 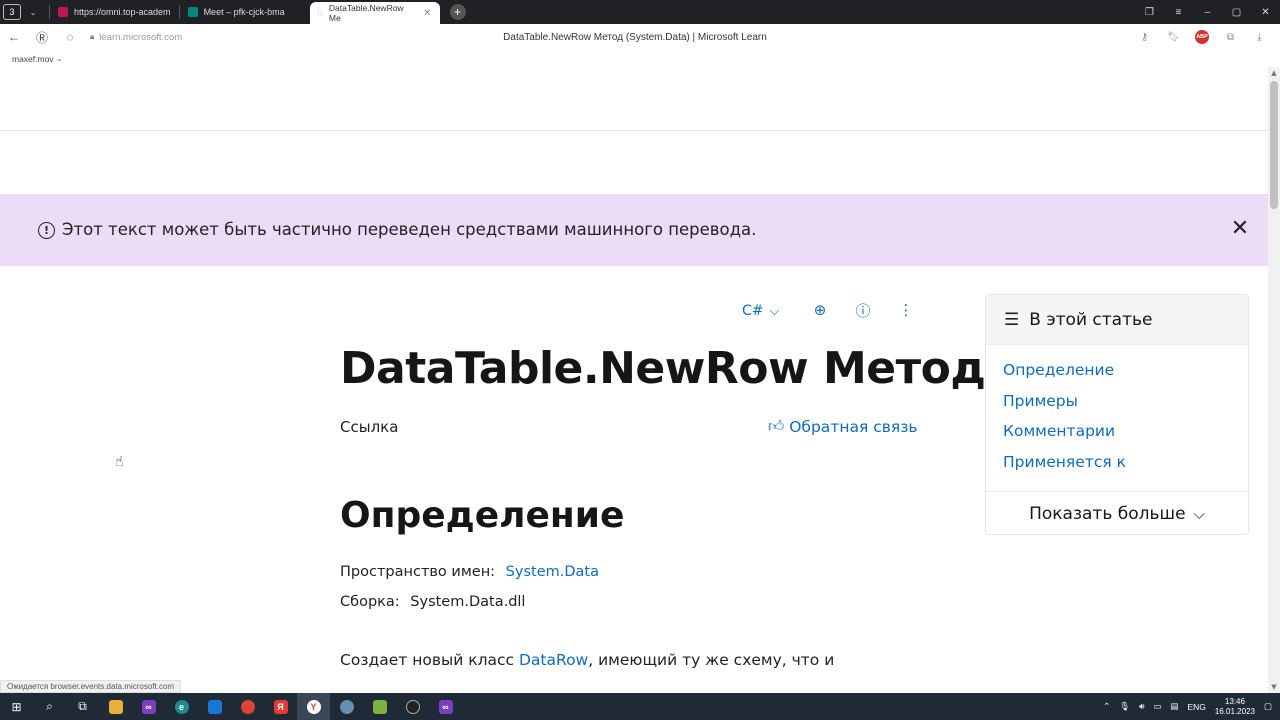 What do you see at coordinates (247, 706) in the screenshot?
I see `chrome-icon` at bounding box center [247, 706].